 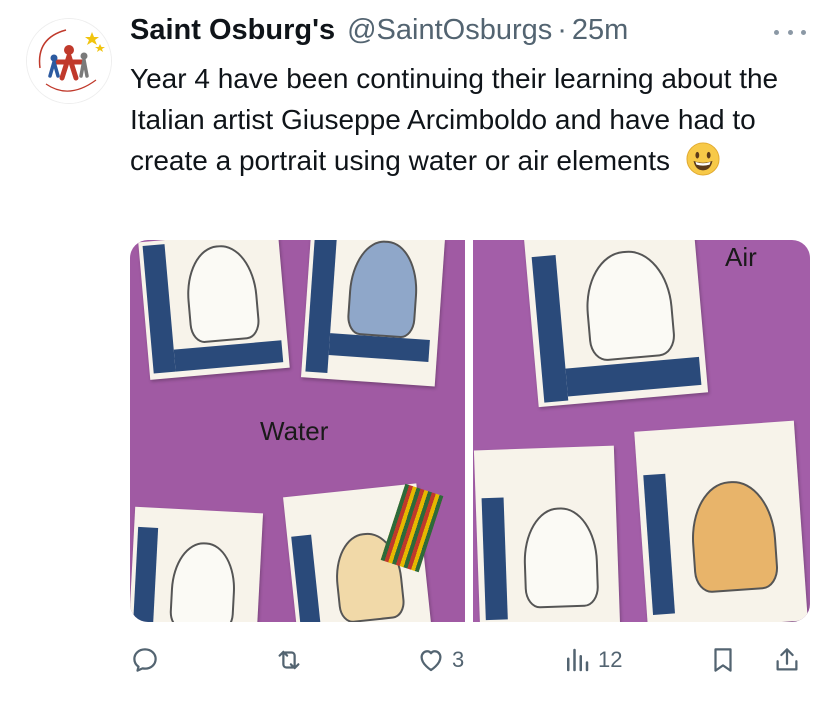 I want to click on bookmark-icon, so click(x=723, y=660).